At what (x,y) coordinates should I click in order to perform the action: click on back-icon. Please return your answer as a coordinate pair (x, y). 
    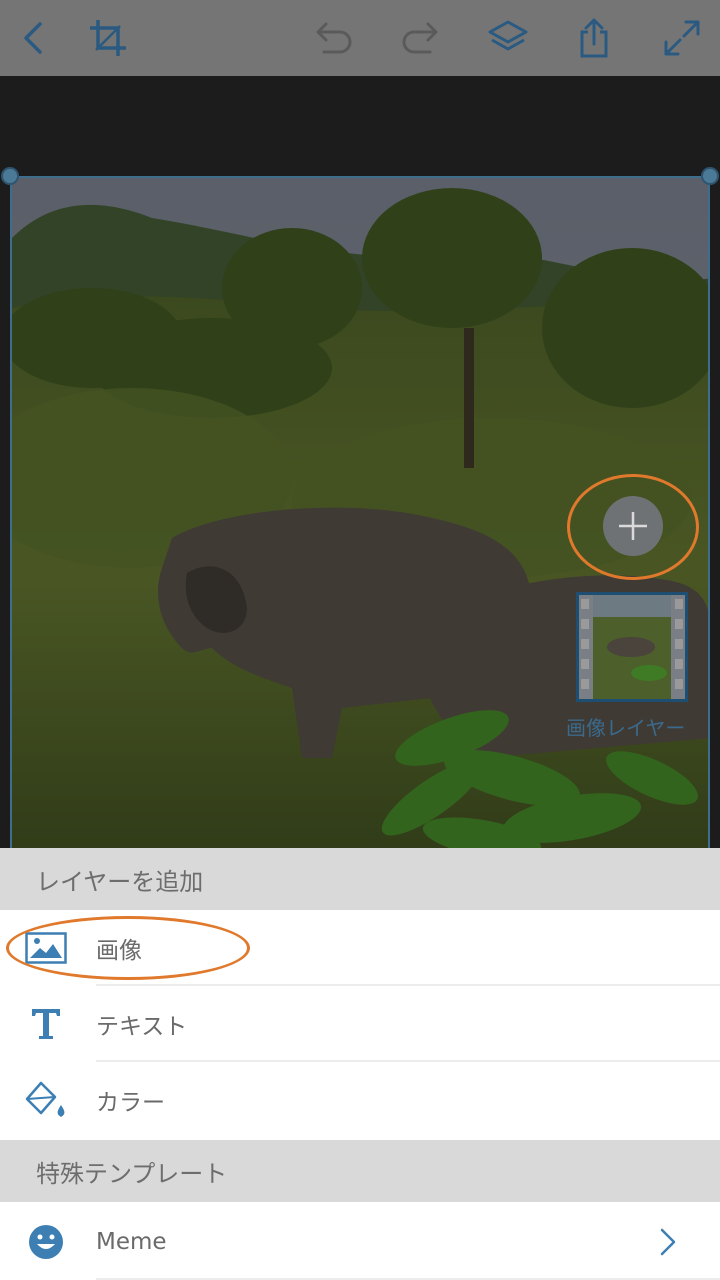
    Looking at the image, I should click on (33, 38).